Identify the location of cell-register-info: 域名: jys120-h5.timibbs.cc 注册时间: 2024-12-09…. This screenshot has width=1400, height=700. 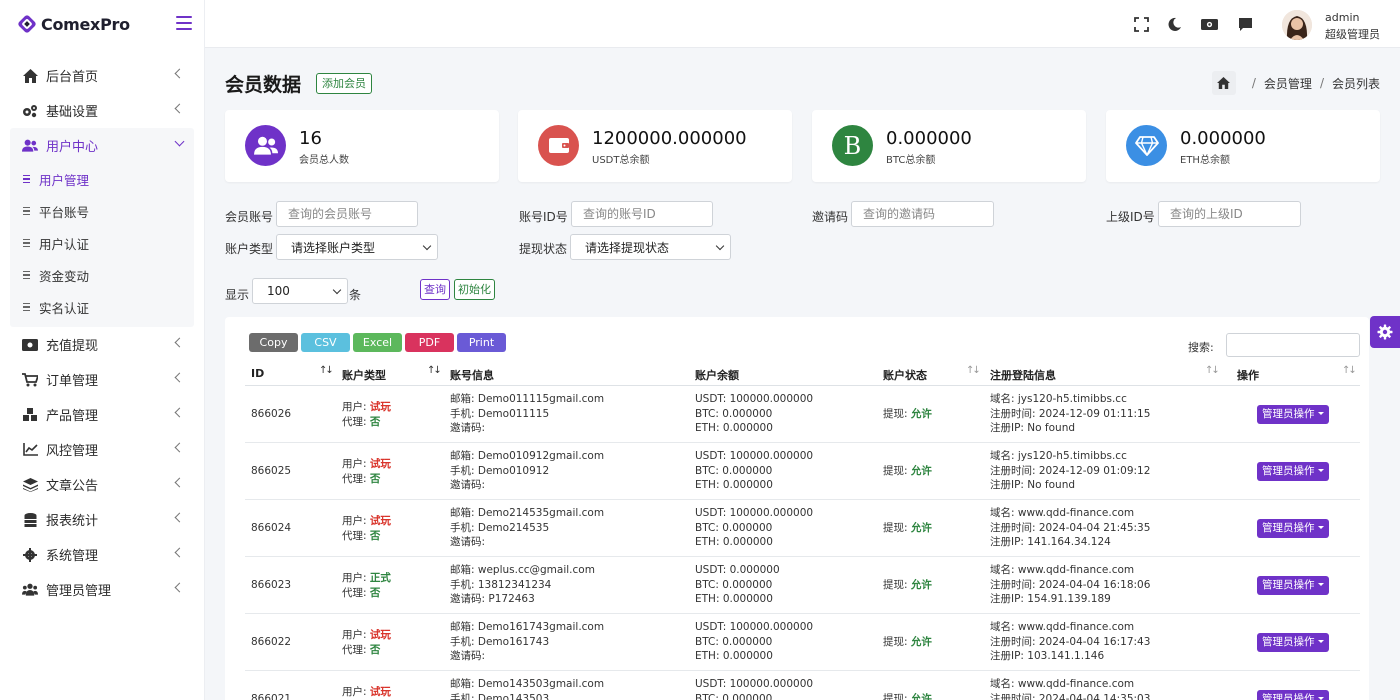
(1070, 414).